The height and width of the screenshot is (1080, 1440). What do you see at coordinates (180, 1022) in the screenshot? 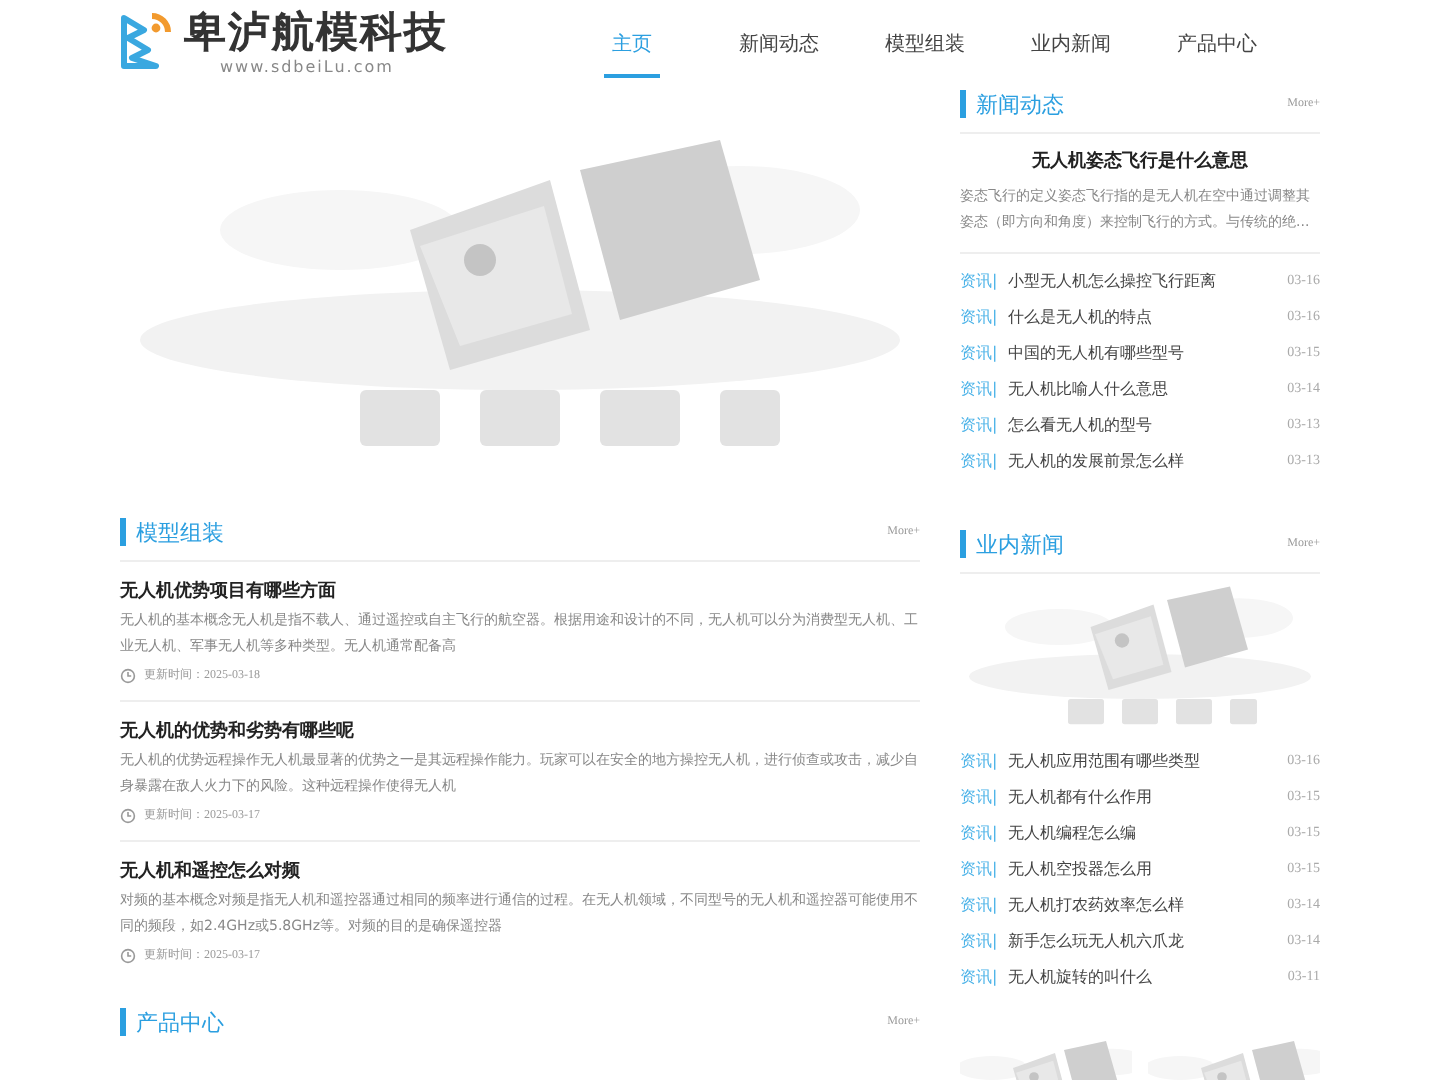
I see `section-title: 产品中心` at bounding box center [180, 1022].